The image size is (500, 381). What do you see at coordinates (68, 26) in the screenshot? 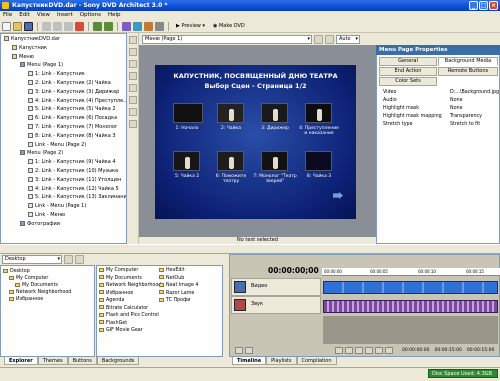
I see `paste-icon` at bounding box center [68, 26].